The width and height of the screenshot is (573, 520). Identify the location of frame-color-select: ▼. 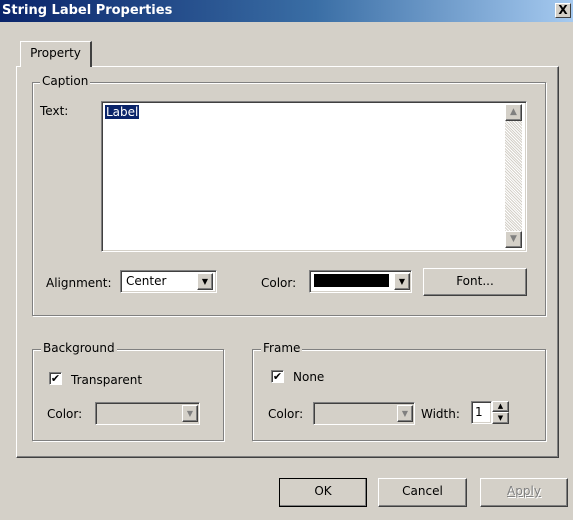
(364, 413).